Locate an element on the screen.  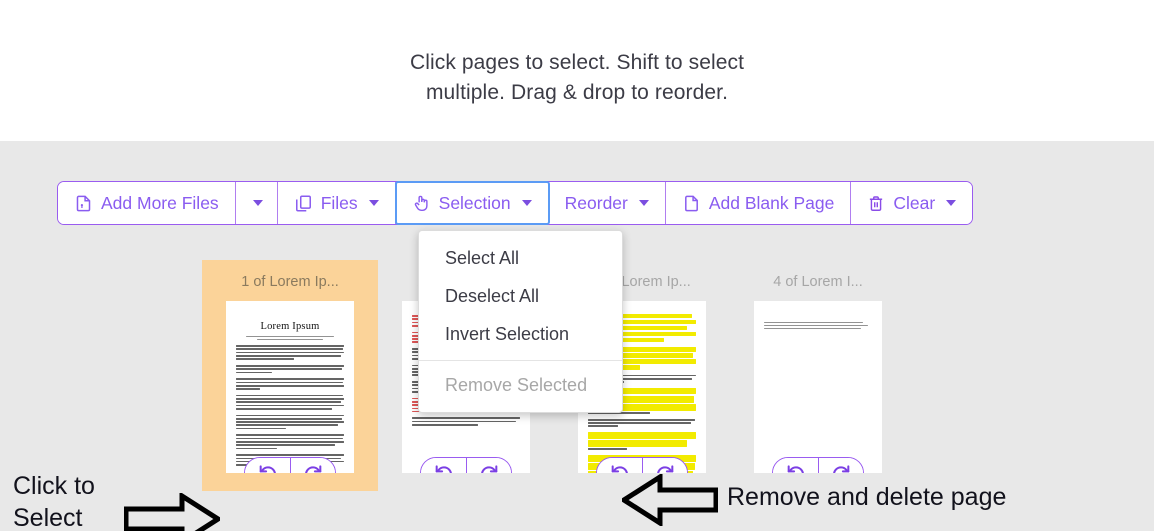
instructions-line-2: multiple. Drag & drop to reorder. is located at coordinates (577, 92).